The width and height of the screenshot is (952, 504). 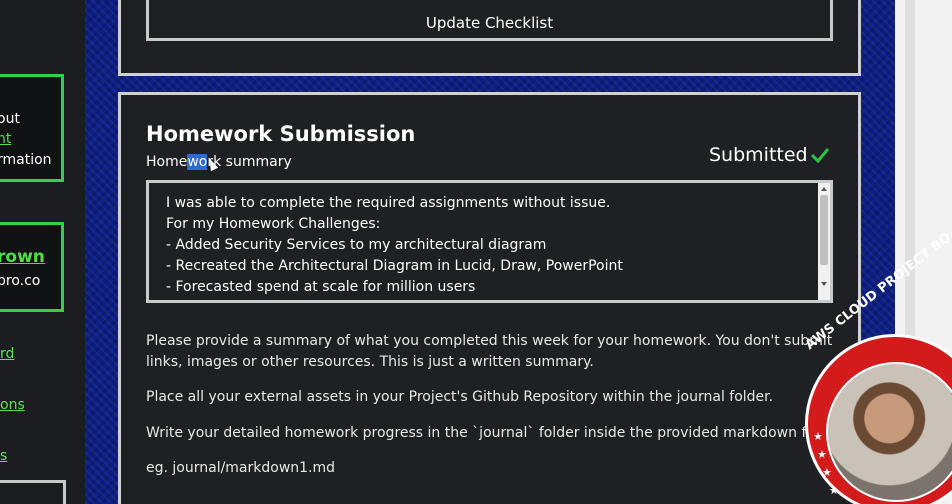 I want to click on label-text: Home, so click(x=167, y=162).